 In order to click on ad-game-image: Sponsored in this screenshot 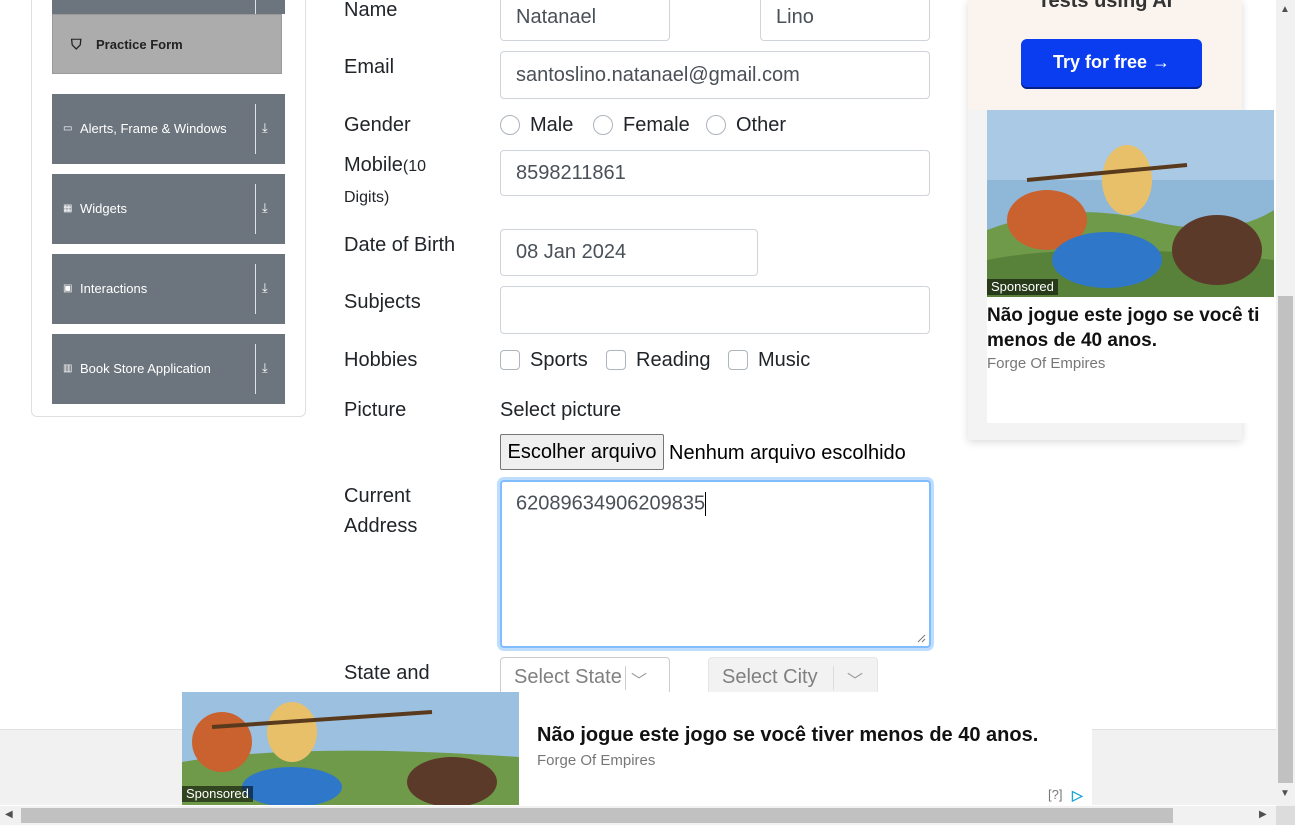, I will do `click(1130, 203)`.